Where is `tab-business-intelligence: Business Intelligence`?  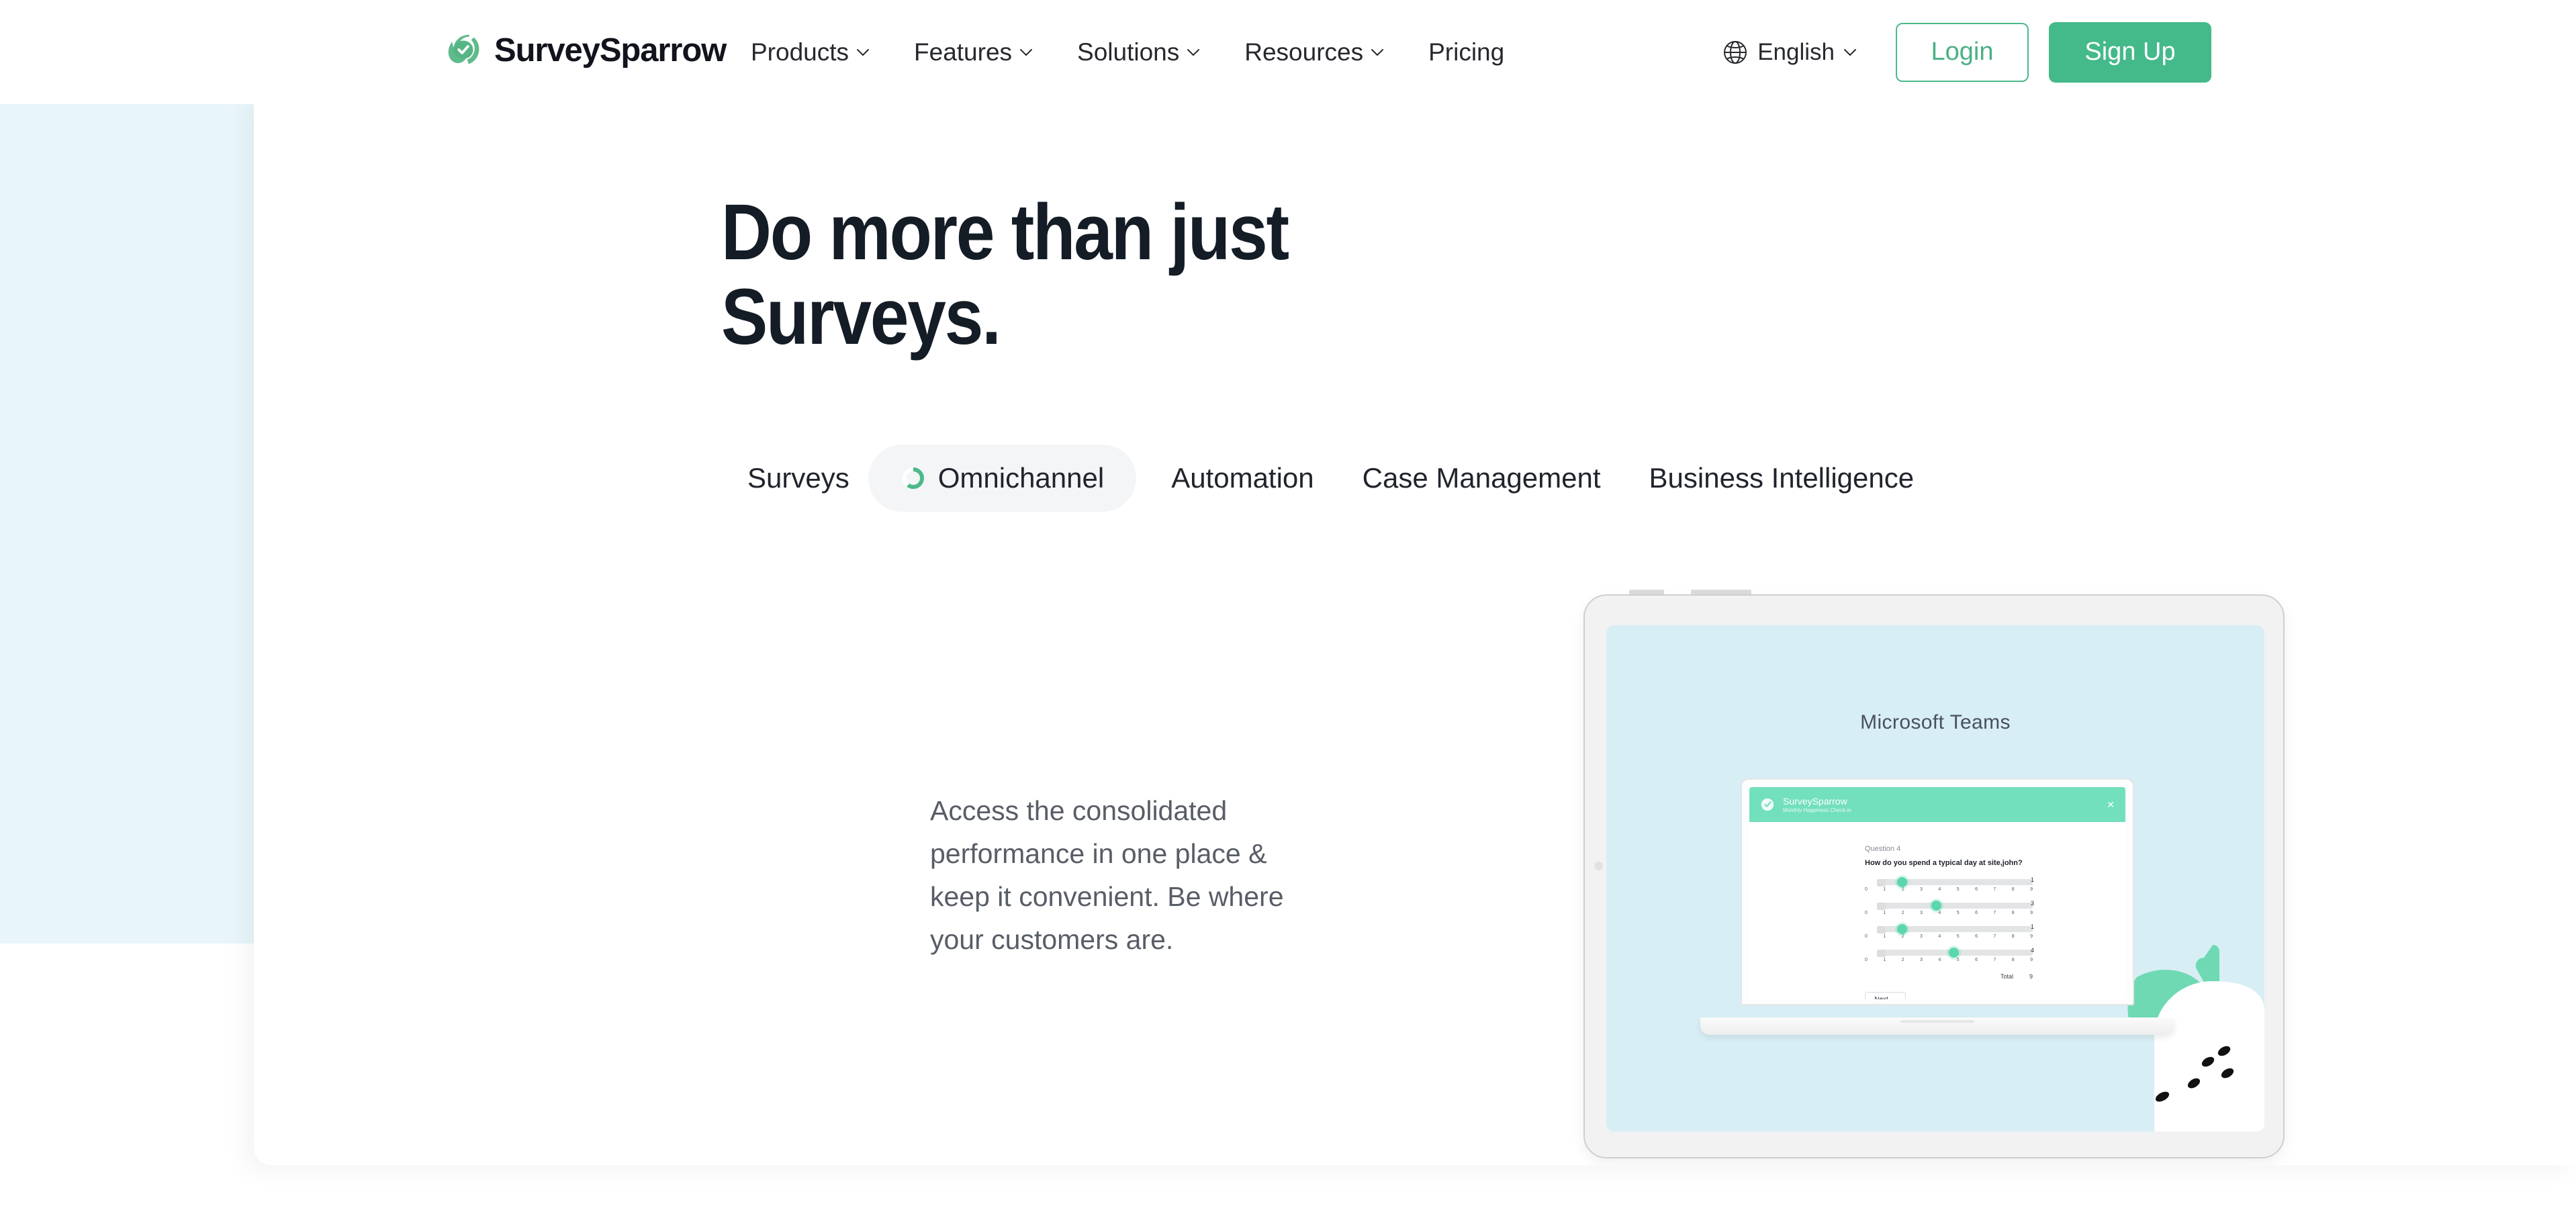 tab-business-intelligence: Business Intelligence is located at coordinates (1782, 478).